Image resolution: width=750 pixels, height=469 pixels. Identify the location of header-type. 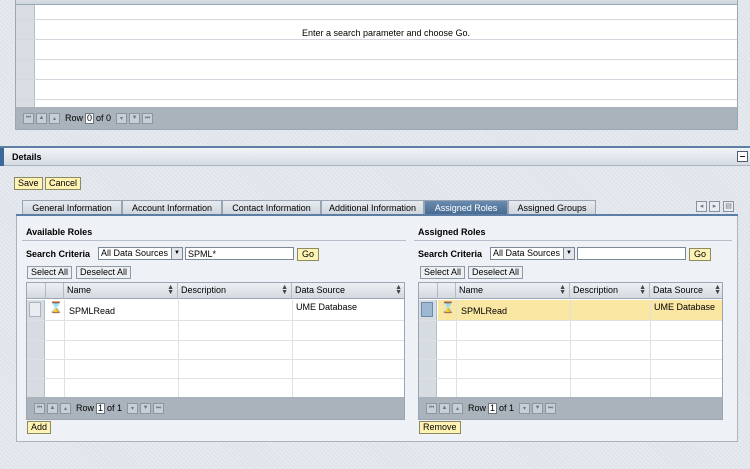
(55, 291).